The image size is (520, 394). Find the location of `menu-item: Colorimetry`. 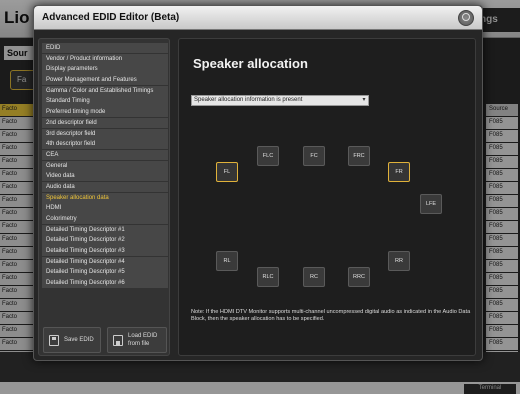

menu-item: Colorimetry is located at coordinates (105, 219).